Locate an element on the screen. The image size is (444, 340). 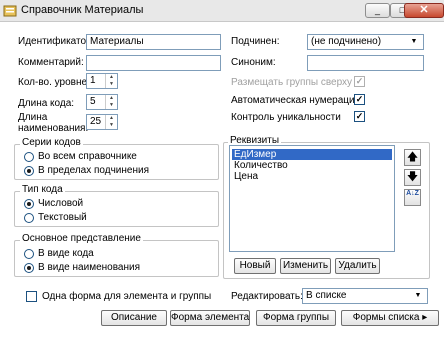
series-all-label: Во всем справочнике is located at coordinates (87, 156).